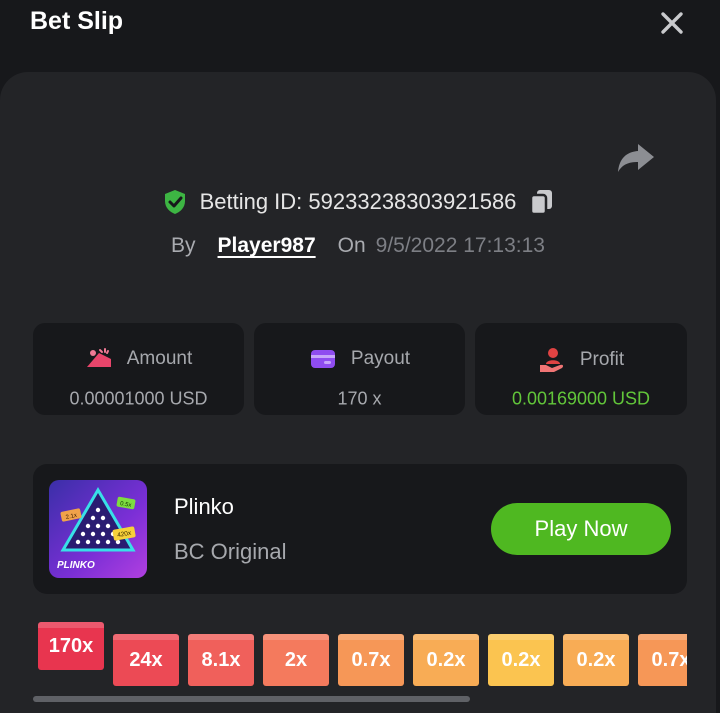 The height and width of the screenshot is (713, 720). I want to click on game-provider: BC Original, so click(230, 551).